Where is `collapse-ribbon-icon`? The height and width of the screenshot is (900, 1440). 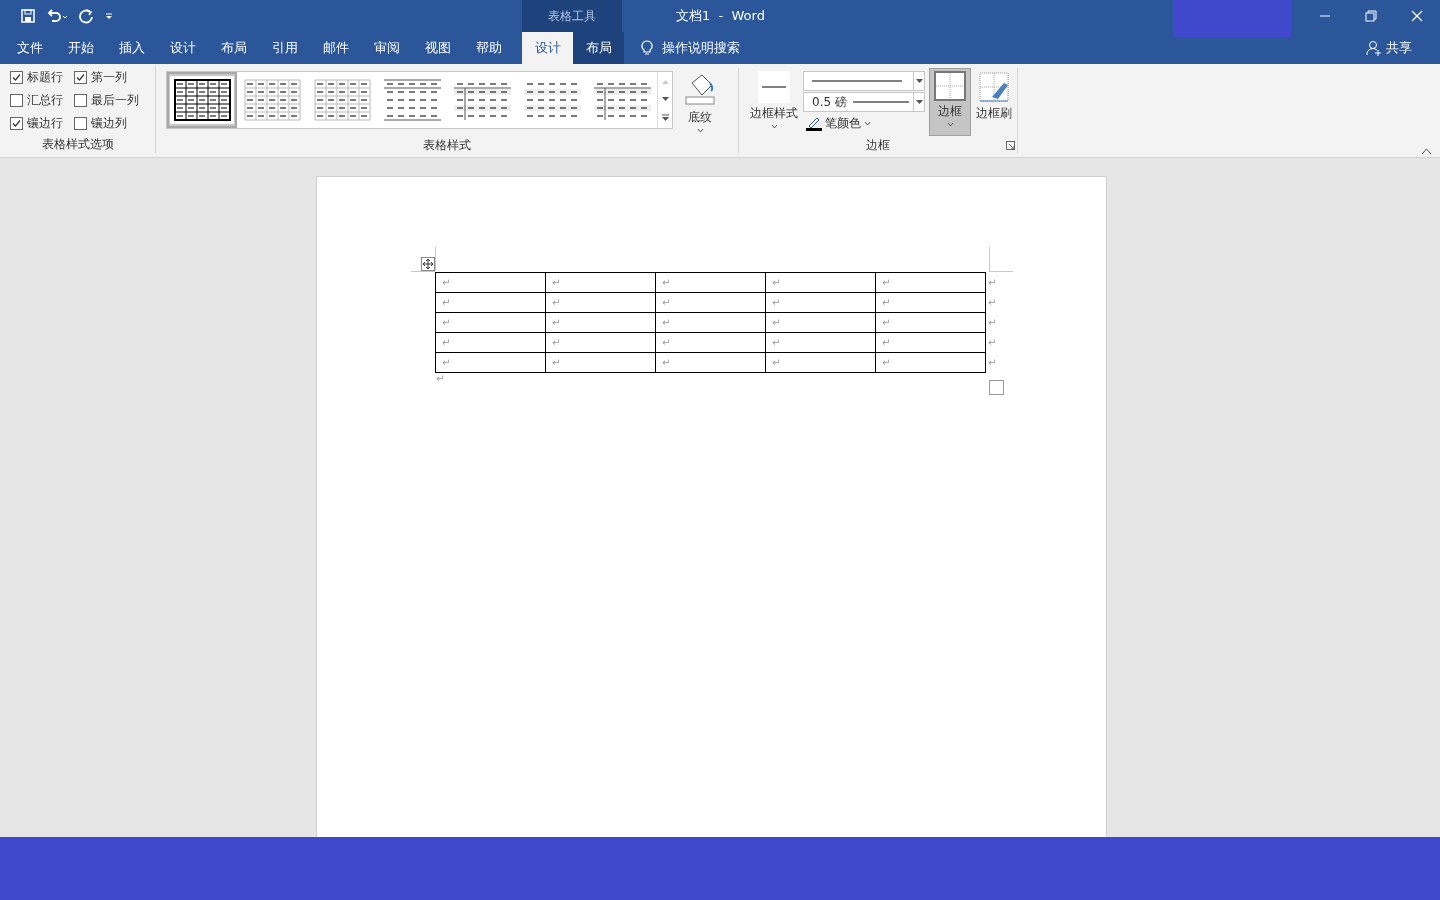 collapse-ribbon-icon is located at coordinates (1426, 151).